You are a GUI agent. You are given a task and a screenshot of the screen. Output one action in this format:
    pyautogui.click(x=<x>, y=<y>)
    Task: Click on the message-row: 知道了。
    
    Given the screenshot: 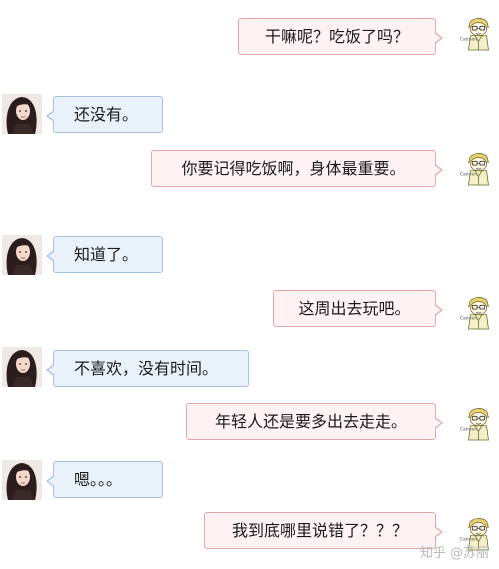 What is the action you would take?
    pyautogui.click(x=249, y=254)
    